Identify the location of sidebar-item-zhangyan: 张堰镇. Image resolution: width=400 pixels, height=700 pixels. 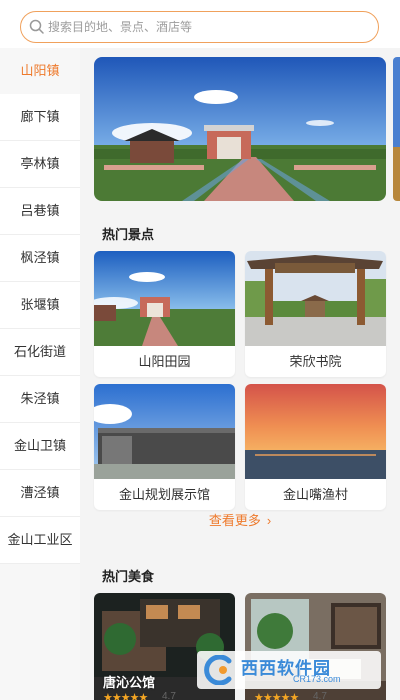
(40, 305).